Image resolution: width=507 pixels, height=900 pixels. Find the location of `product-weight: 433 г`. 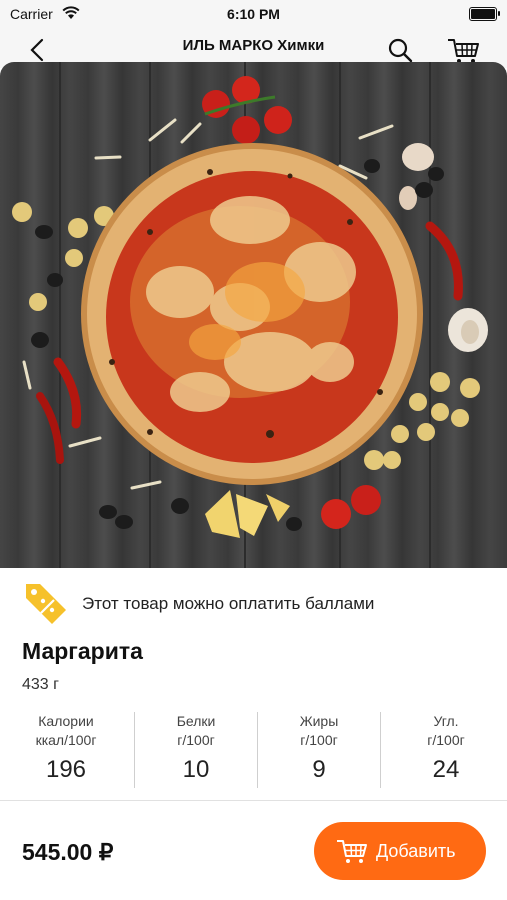

product-weight: 433 г is located at coordinates (40, 684).